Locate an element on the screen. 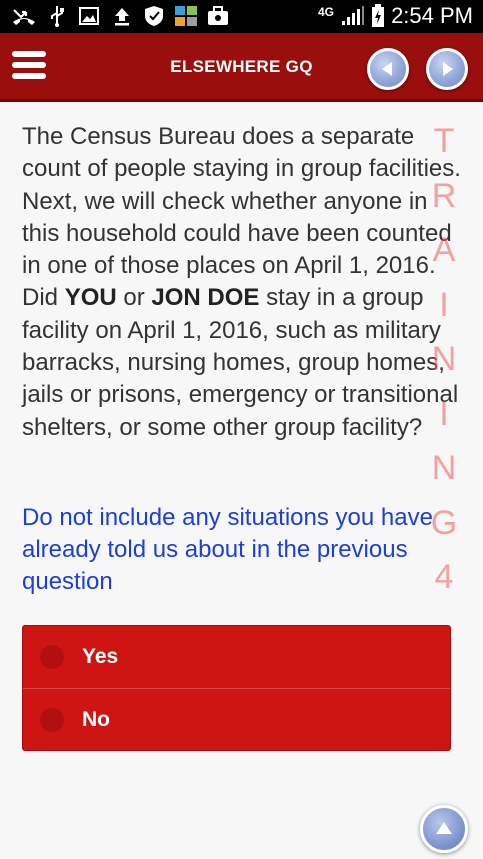 This screenshot has height=859, width=483. answer-options: Yes No is located at coordinates (236, 688).